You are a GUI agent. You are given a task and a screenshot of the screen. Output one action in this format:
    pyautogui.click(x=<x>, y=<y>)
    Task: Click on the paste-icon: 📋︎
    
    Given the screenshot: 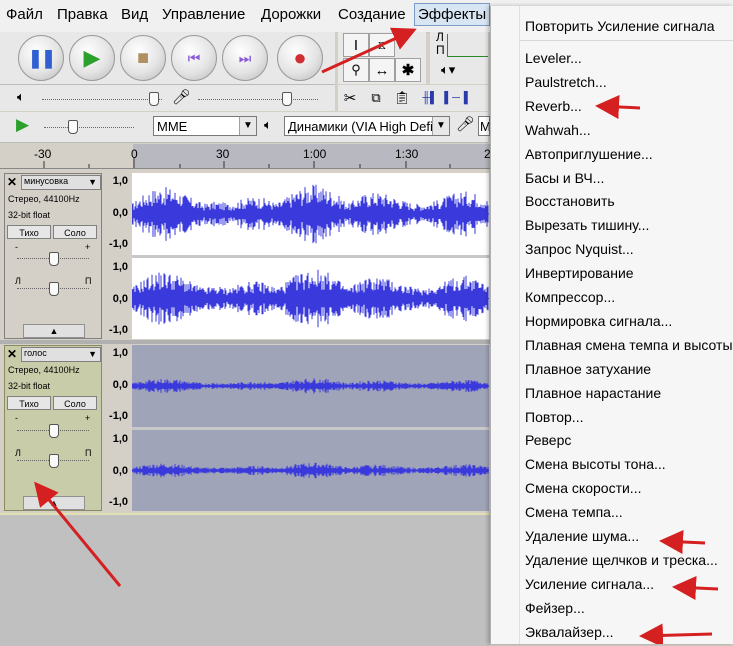 What is the action you would take?
    pyautogui.click(x=402, y=97)
    